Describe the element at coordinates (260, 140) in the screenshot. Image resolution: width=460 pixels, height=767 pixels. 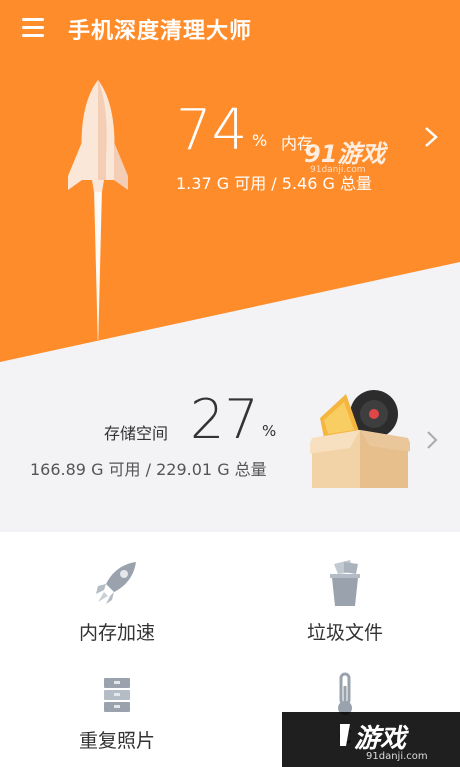
I see `memory-percent-unit: %` at that location.